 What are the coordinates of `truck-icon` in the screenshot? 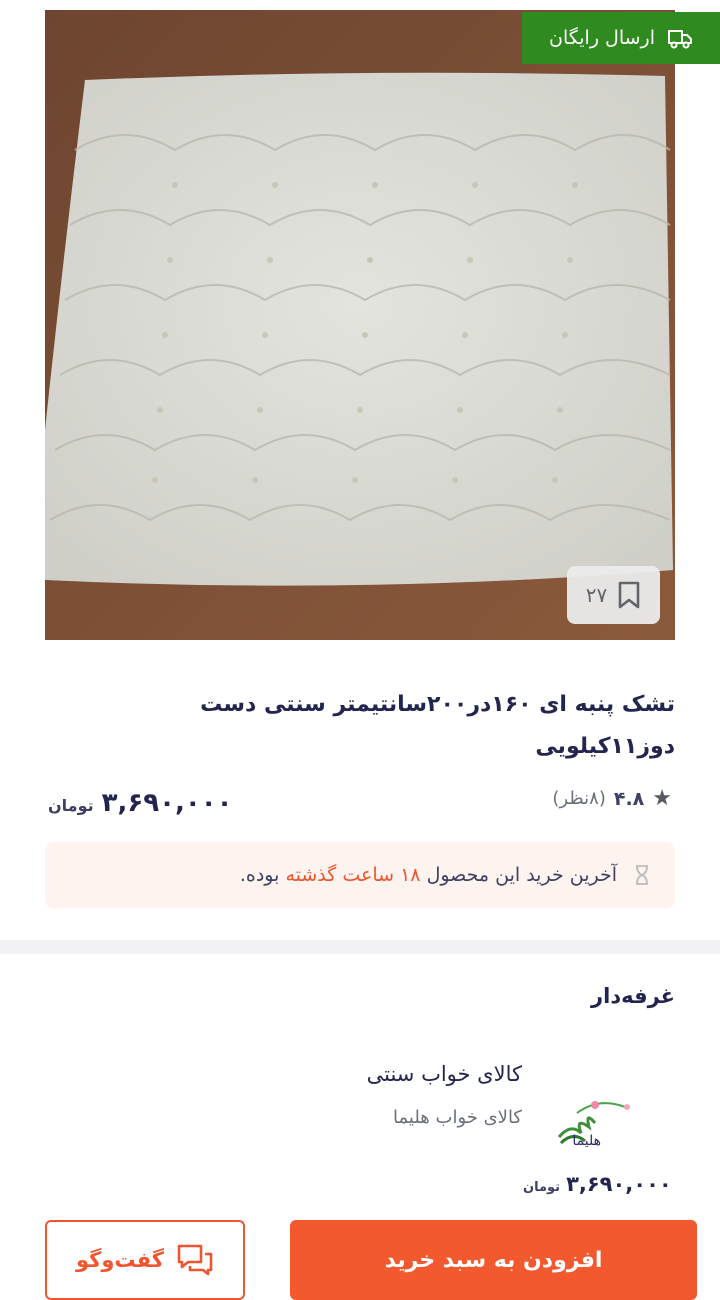 It's located at (680, 39).